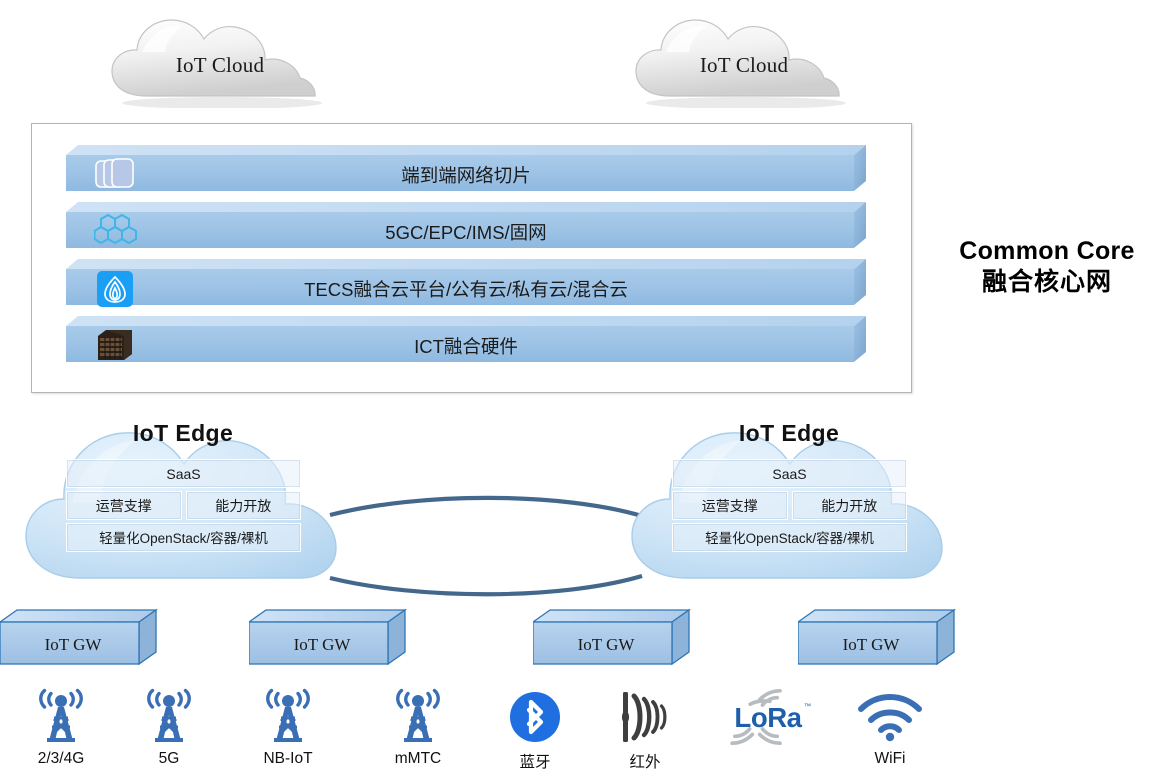  I want to click on technology-nb-iot: NB-IoT, so click(288, 727).